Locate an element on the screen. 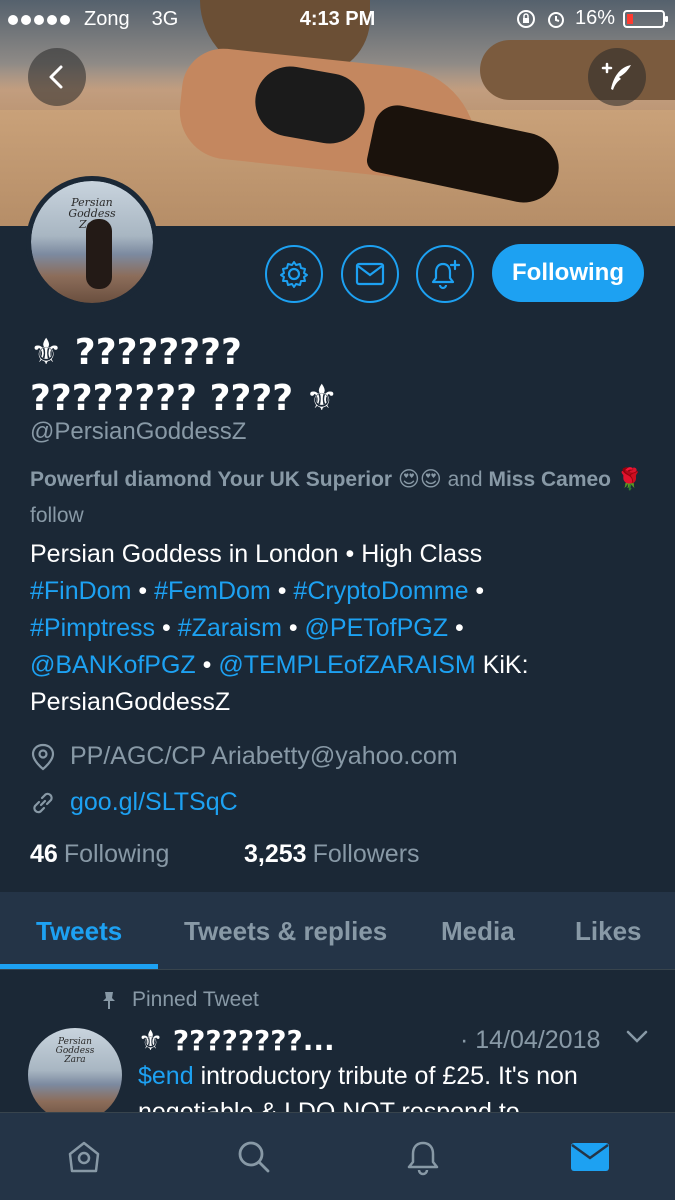 This screenshot has height=1200, width=675. compose-feather-icon is located at coordinates (616, 76).